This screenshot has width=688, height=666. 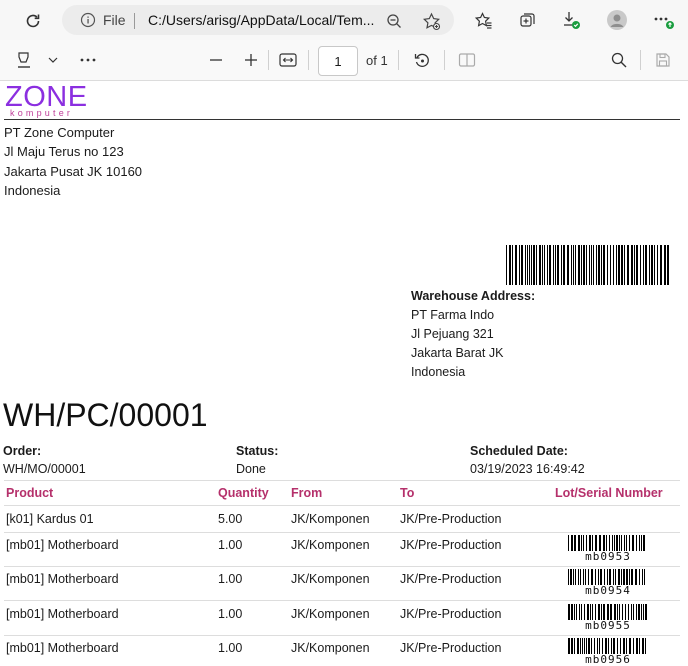 I want to click on scheduled-date-value: 03/19/2023 16:49:42, so click(x=527, y=469).